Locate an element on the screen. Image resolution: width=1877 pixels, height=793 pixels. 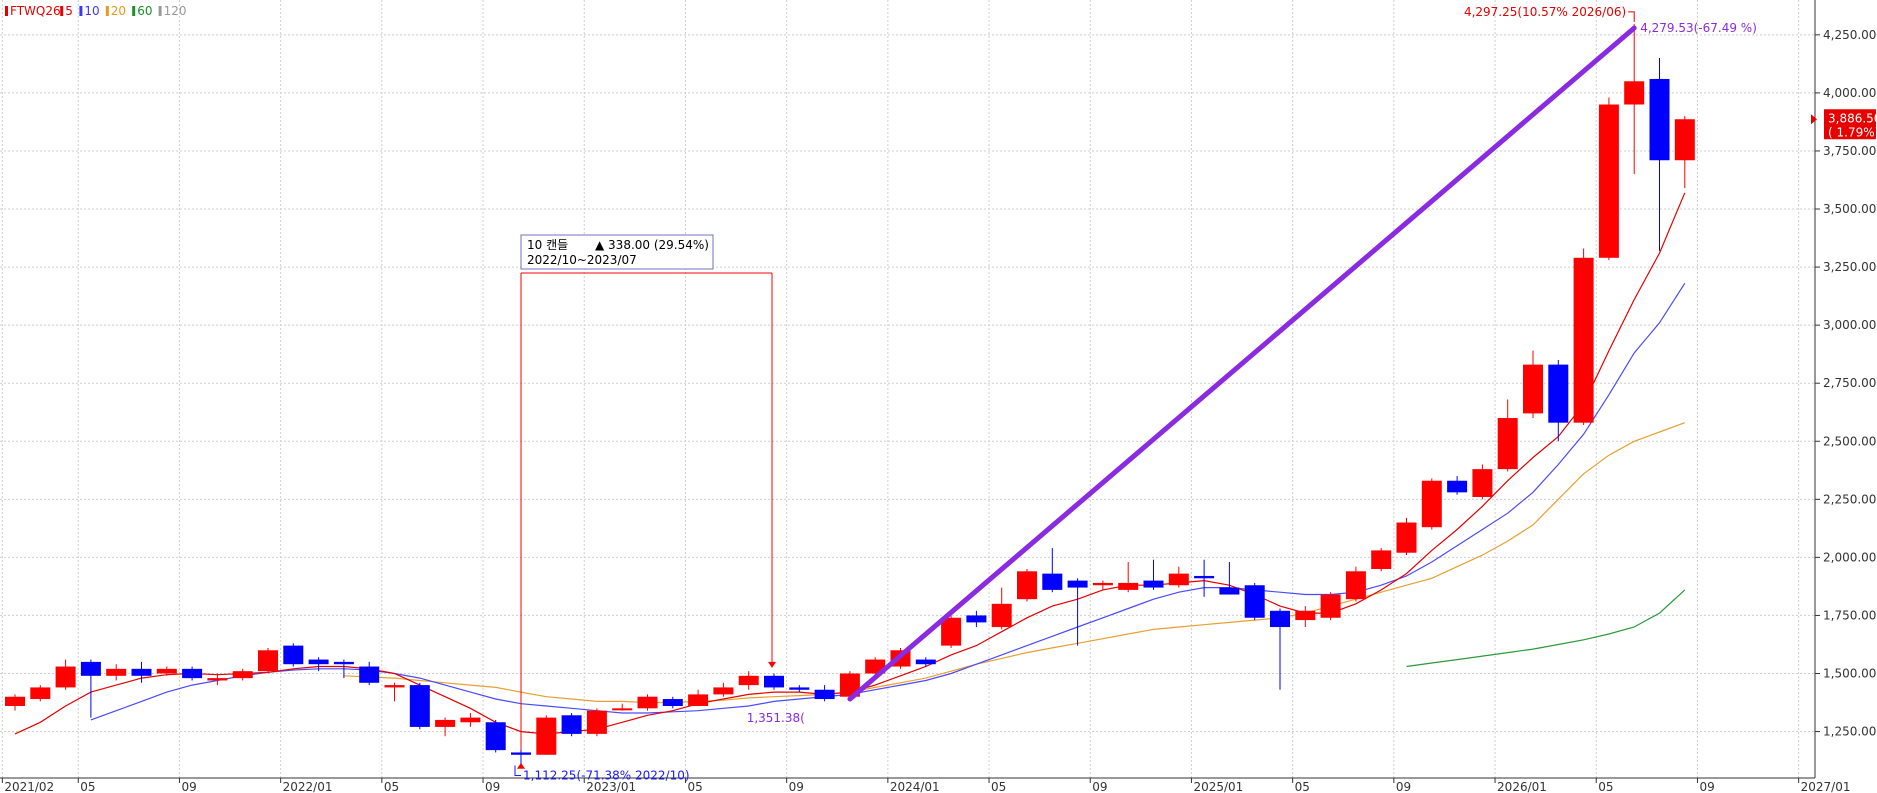
y-tick-label: 2,000.00 is located at coordinates (1849, 557).